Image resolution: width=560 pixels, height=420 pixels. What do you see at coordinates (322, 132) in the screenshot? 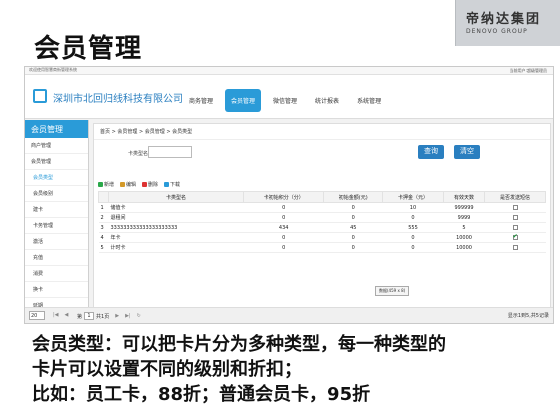
I see `breadcrumb: 首页 > 会员管理 > 会员管理 > 会员类型` at bounding box center [322, 132].